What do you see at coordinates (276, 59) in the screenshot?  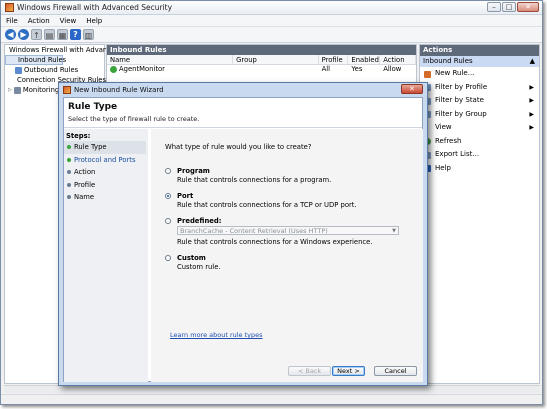 I see `column-group: Group` at bounding box center [276, 59].